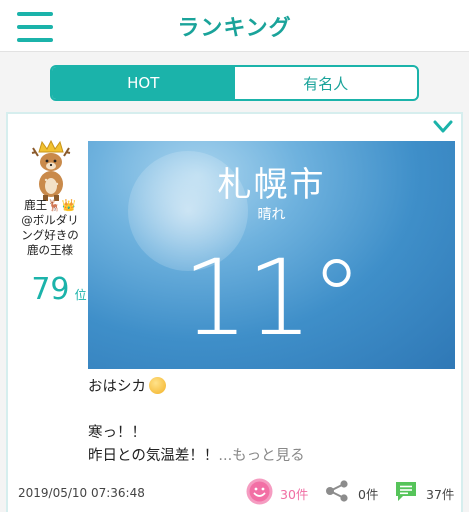 The image size is (469, 512). What do you see at coordinates (337, 491) in the screenshot?
I see `share-icon` at bounding box center [337, 491].